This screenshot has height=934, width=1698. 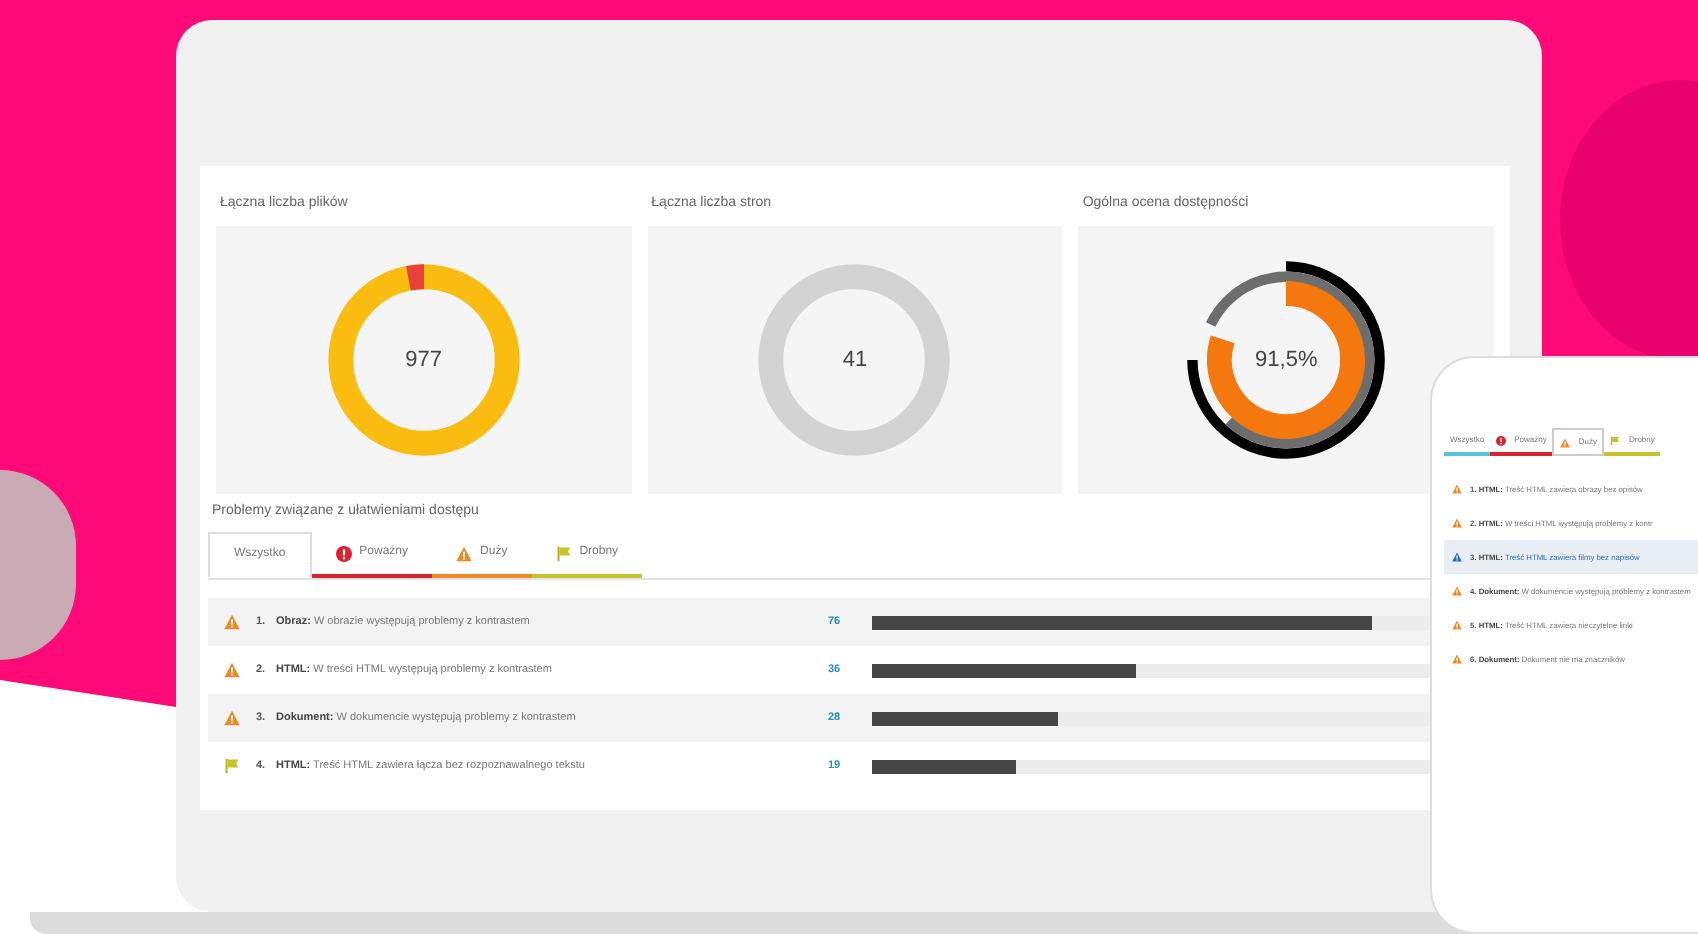 I want to click on stat-value: 977, so click(x=423, y=359).